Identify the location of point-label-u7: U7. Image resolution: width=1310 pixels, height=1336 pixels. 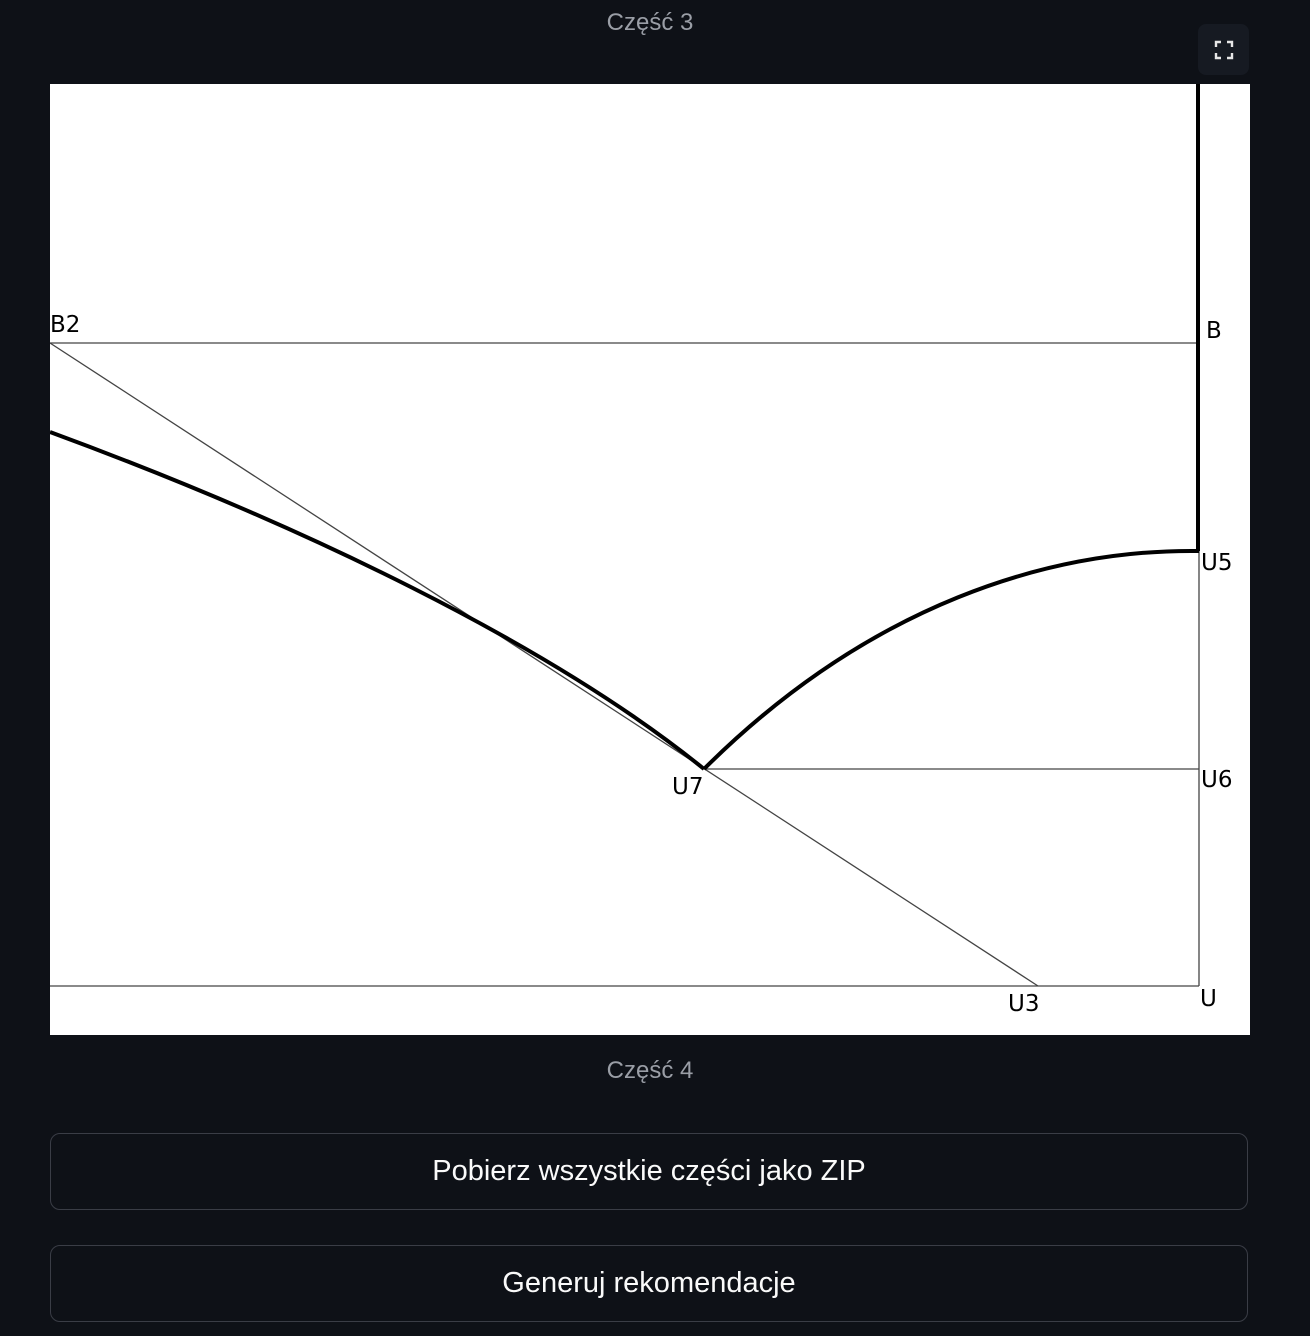
(687, 787).